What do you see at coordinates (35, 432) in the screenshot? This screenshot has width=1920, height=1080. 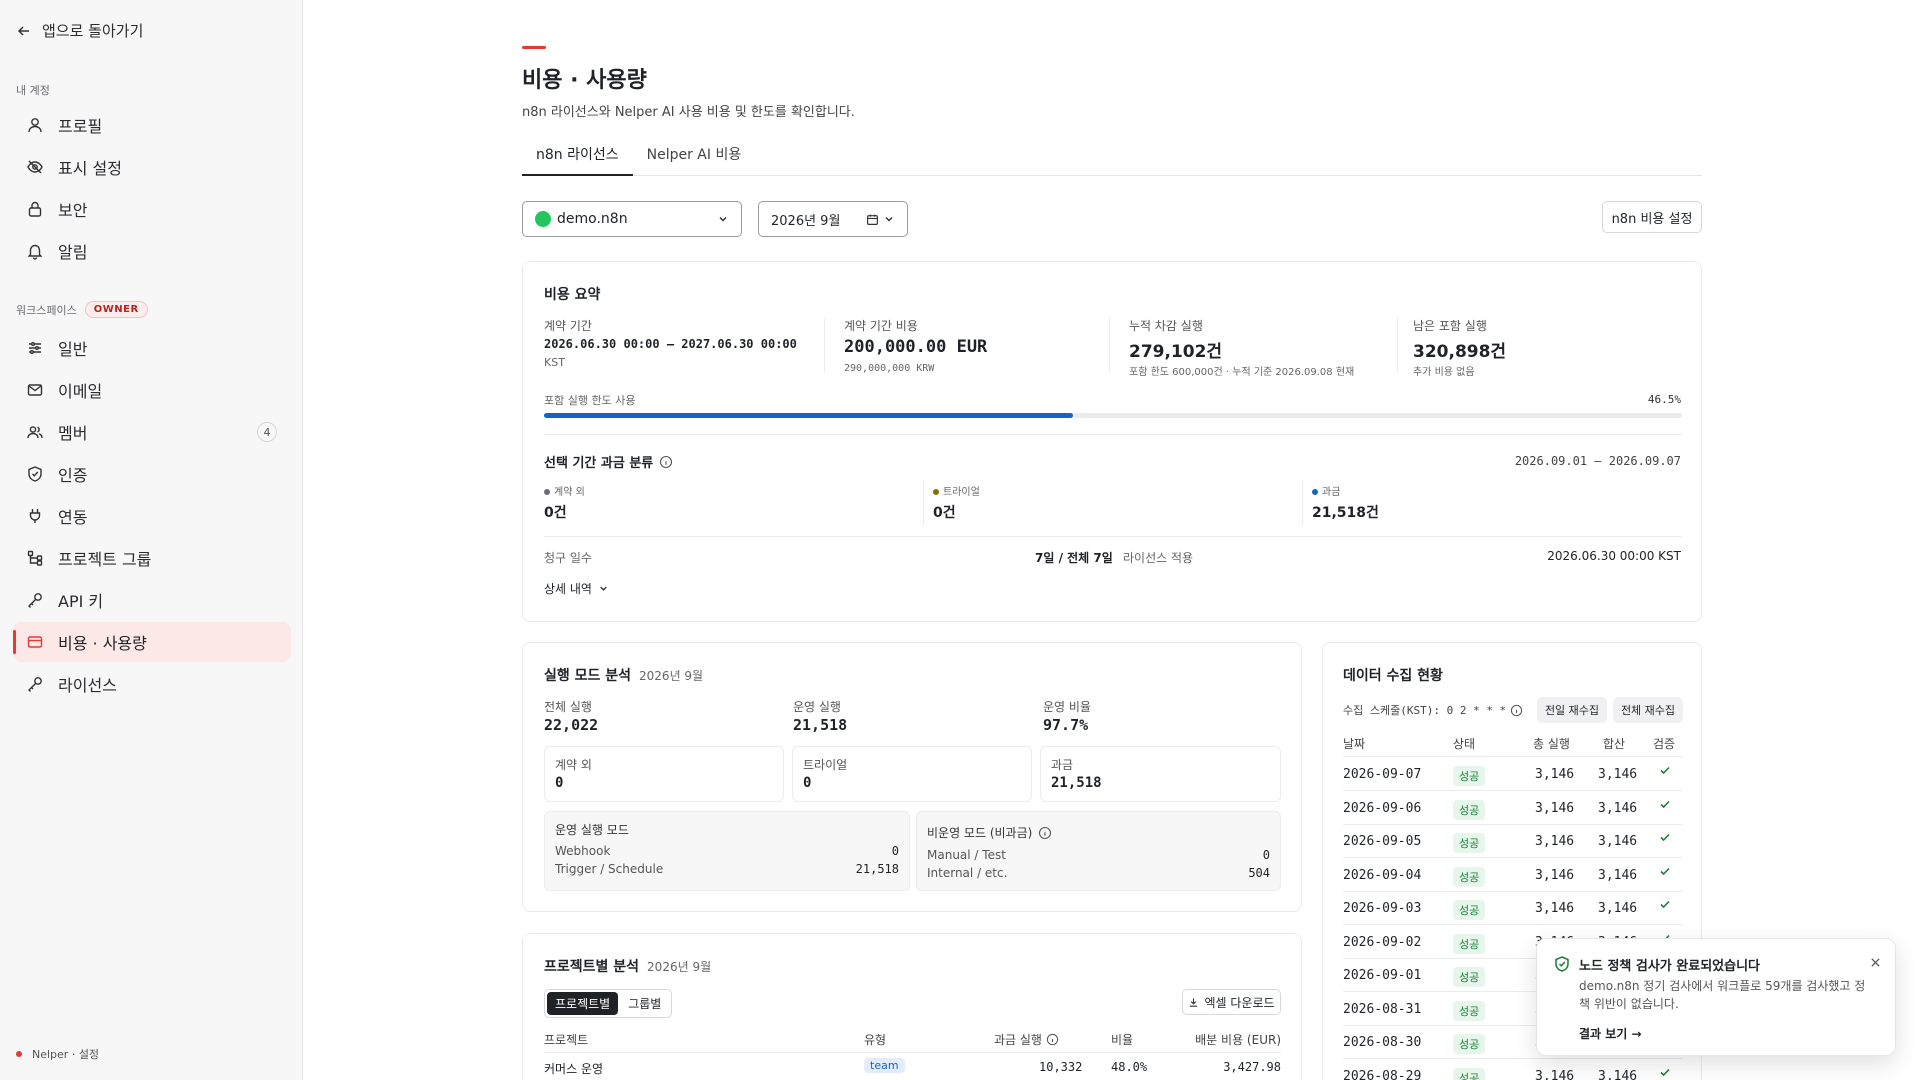 I see `users-icon` at bounding box center [35, 432].